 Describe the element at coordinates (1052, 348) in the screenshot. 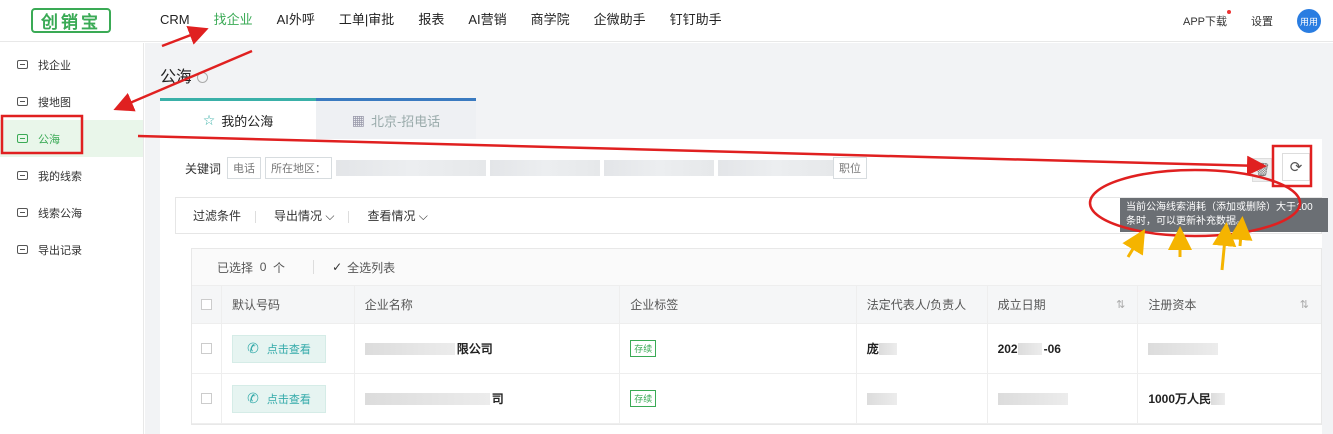

I see `date-tail-text: -06` at that location.